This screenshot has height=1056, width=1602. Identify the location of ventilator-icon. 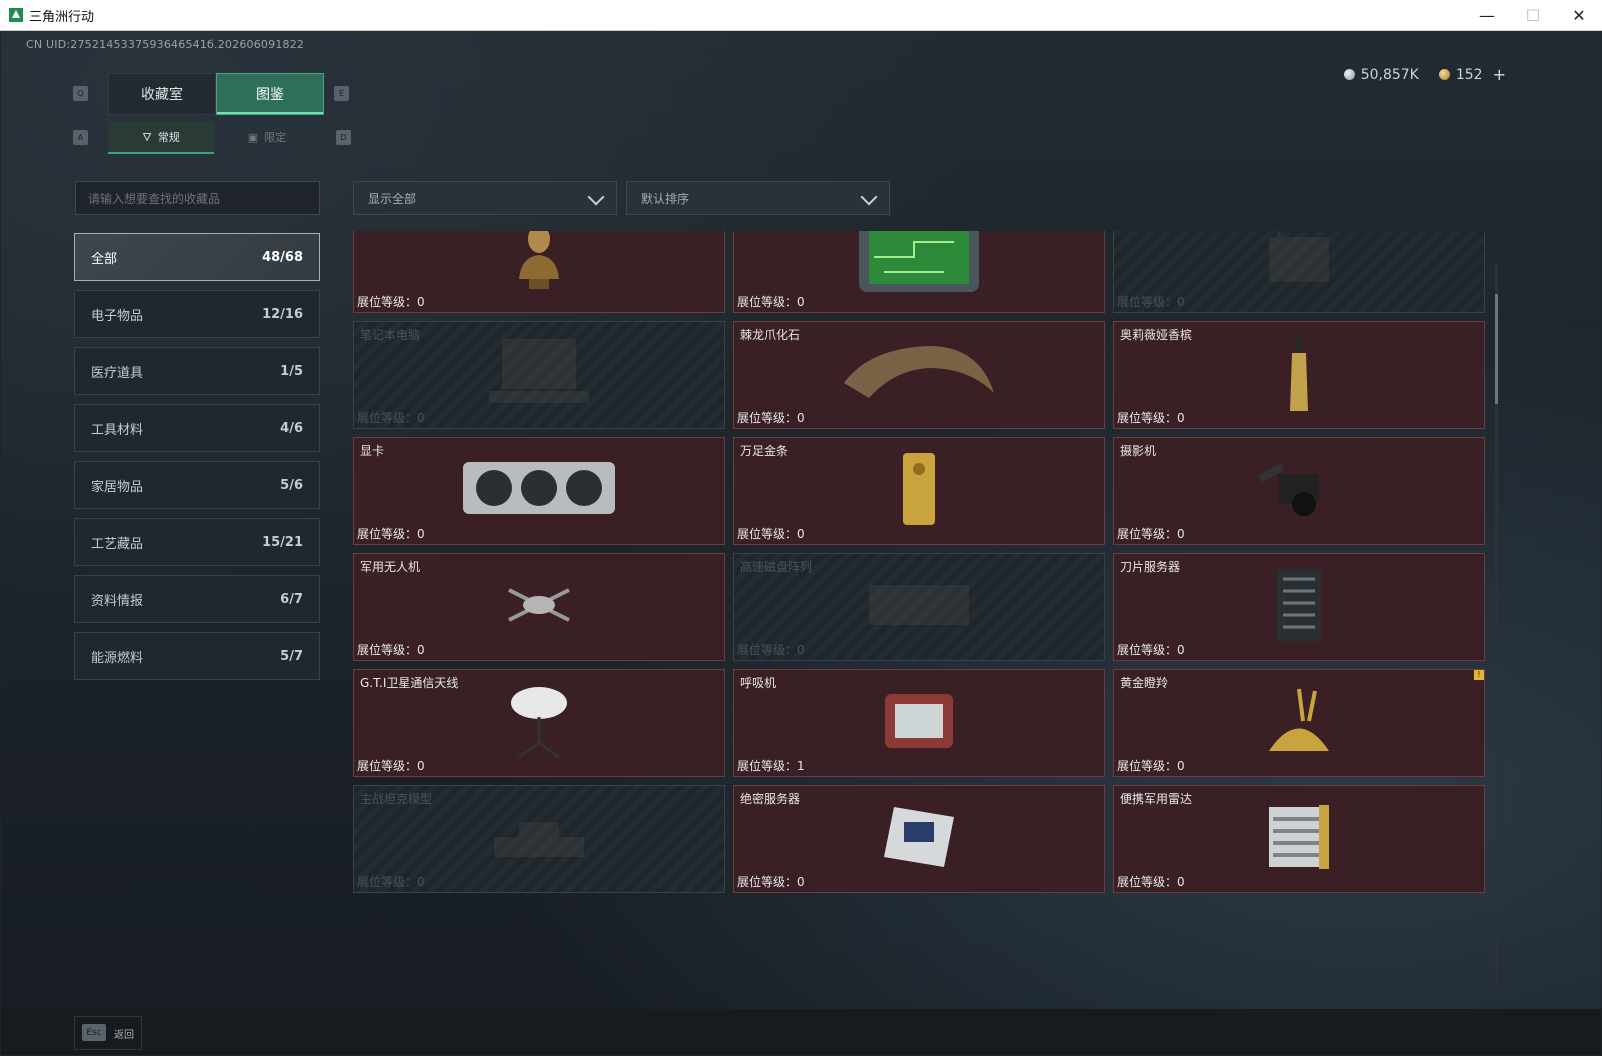
(919, 723).